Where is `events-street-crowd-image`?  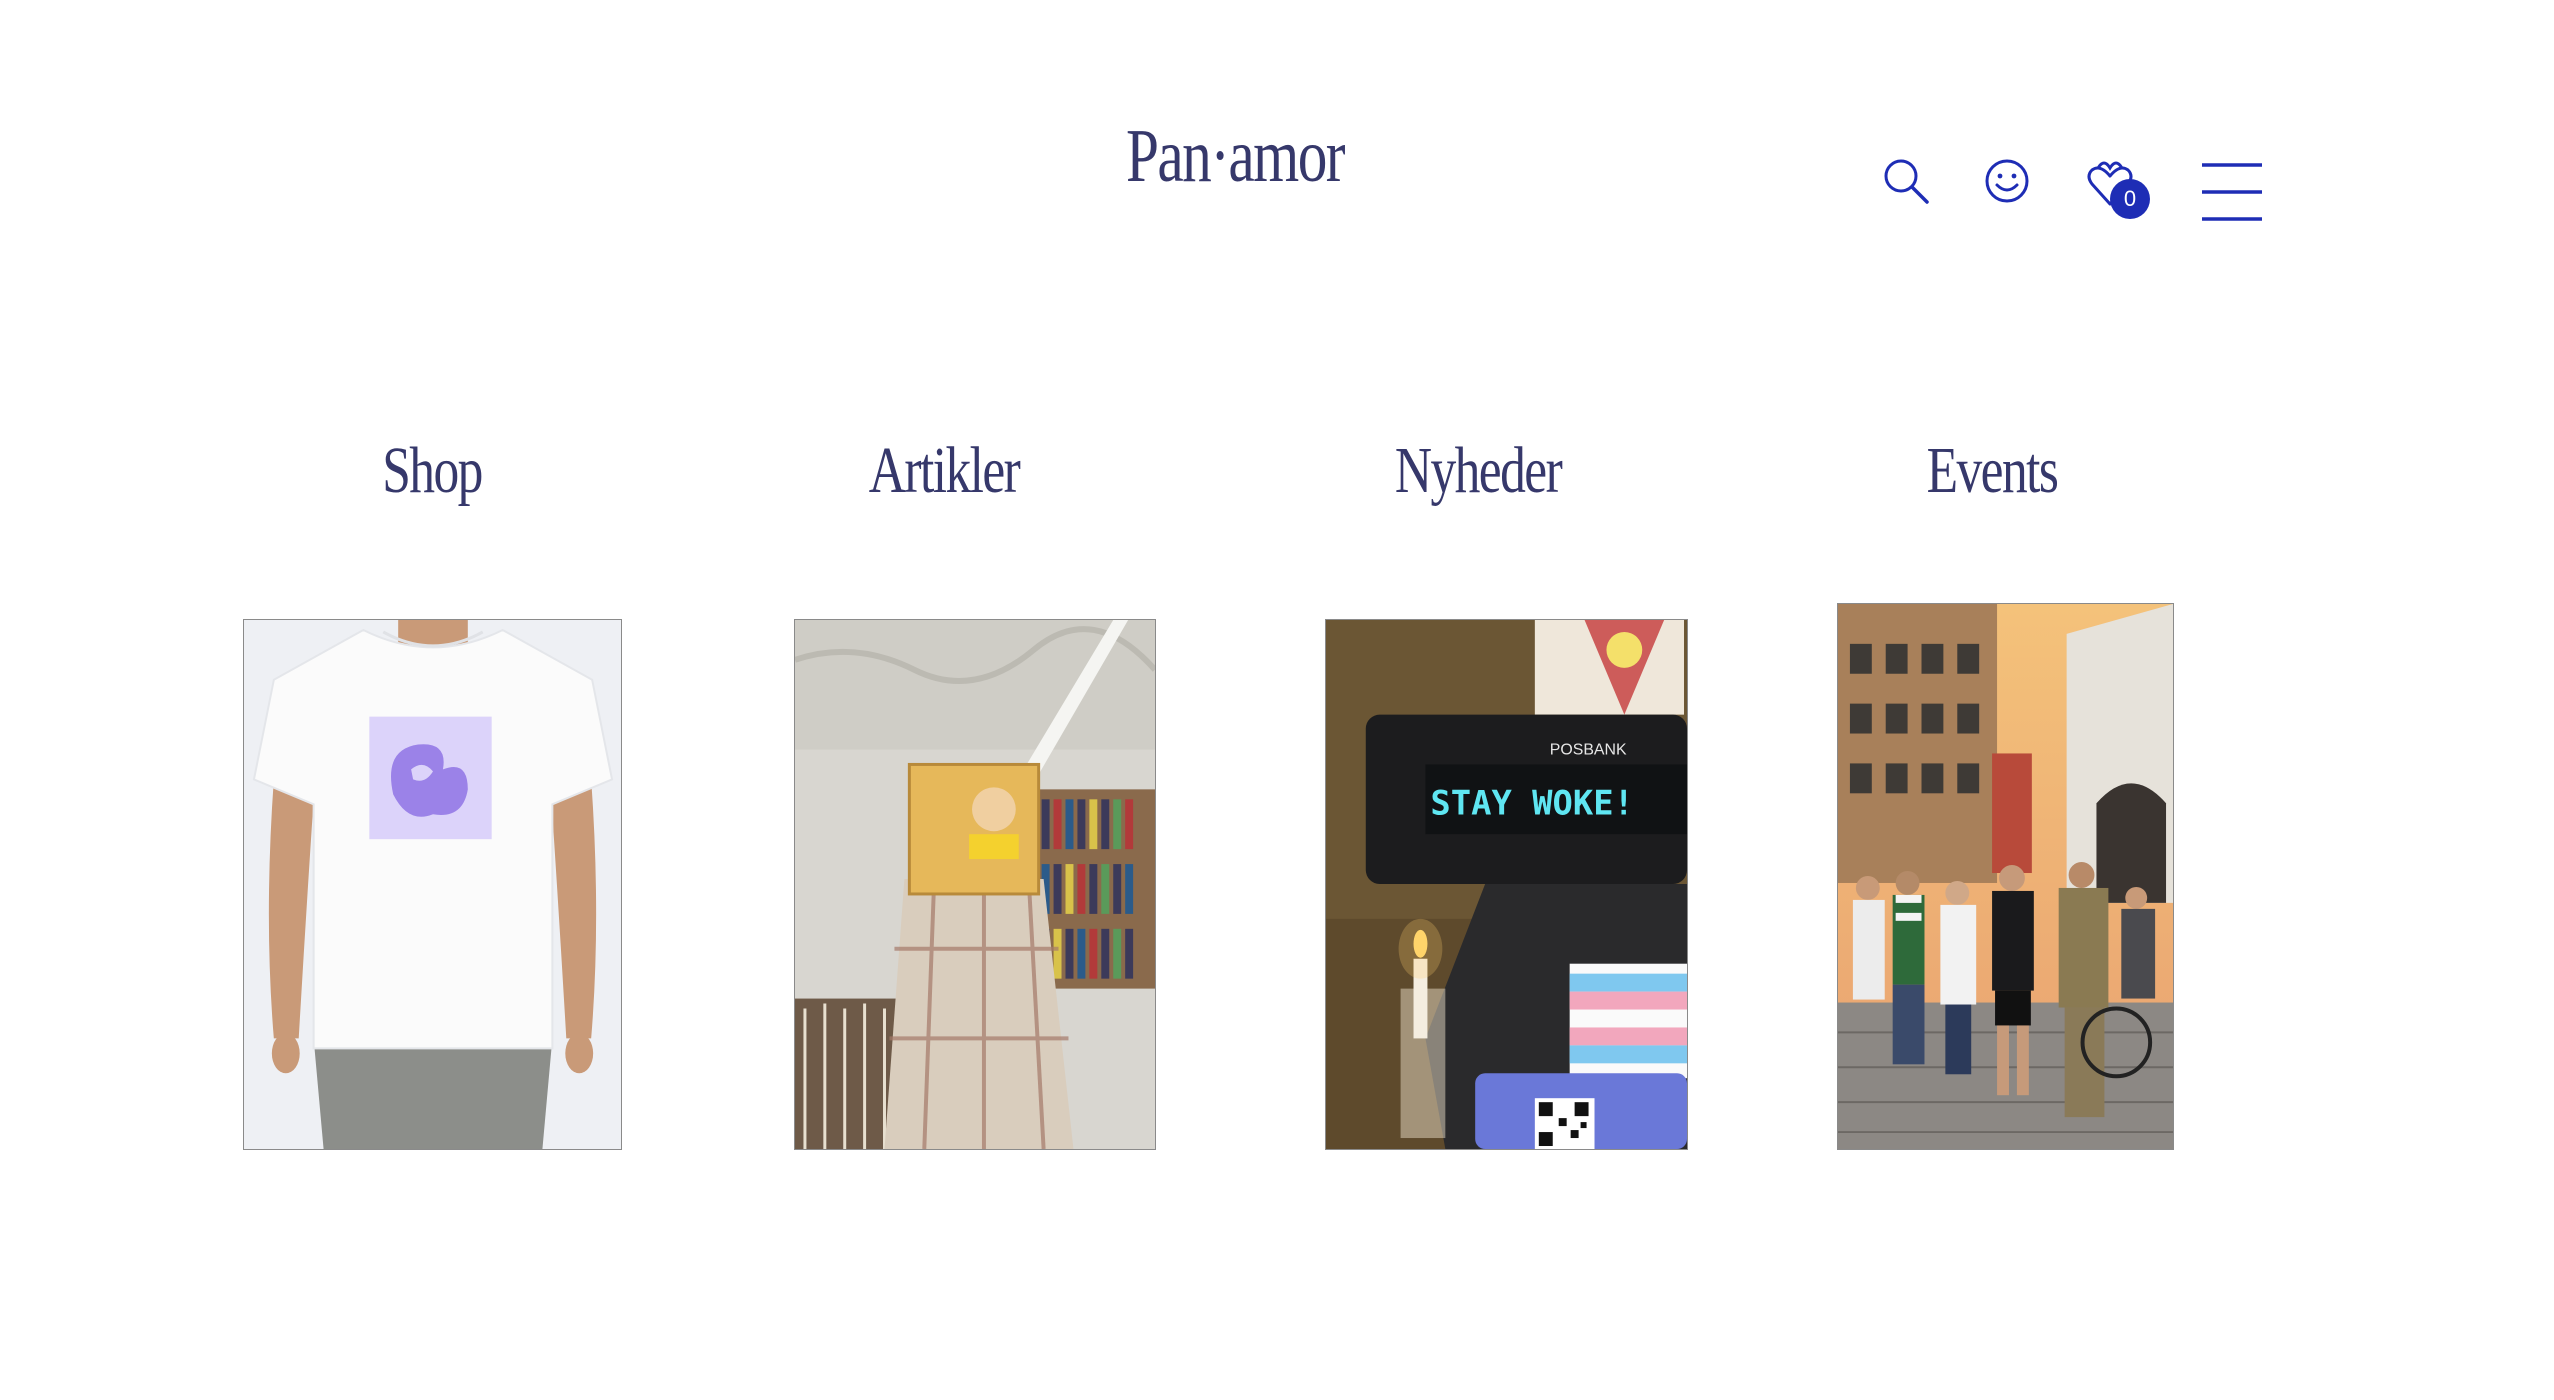
events-street-crowd-image is located at coordinates (2005, 876).